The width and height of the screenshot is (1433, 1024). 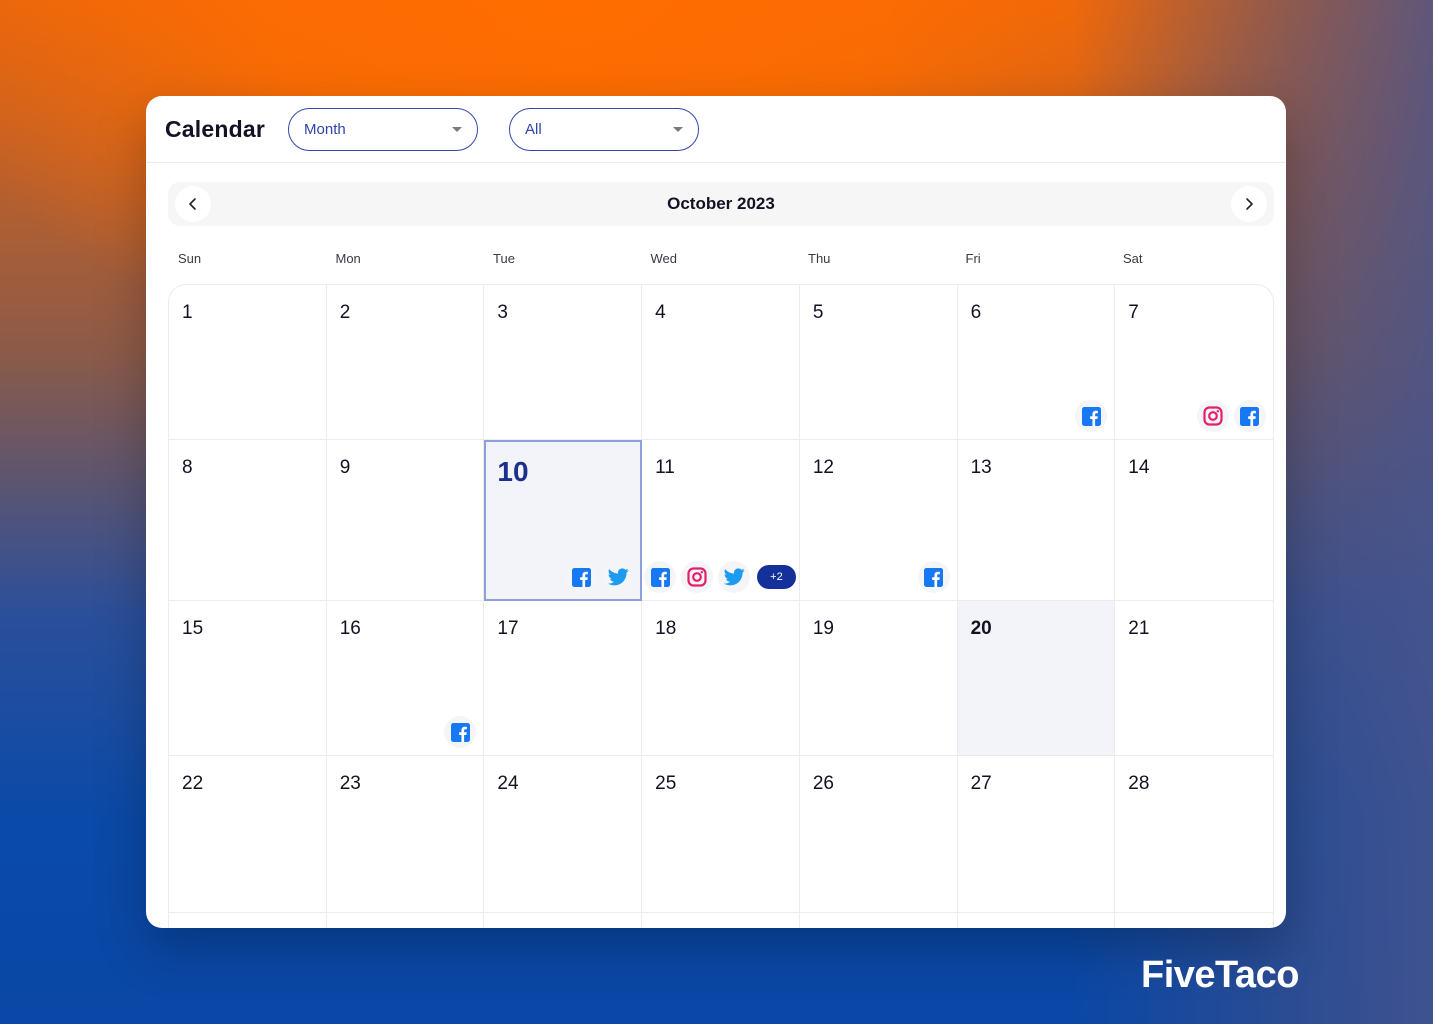 I want to click on chevron-right-icon, so click(x=1249, y=204).